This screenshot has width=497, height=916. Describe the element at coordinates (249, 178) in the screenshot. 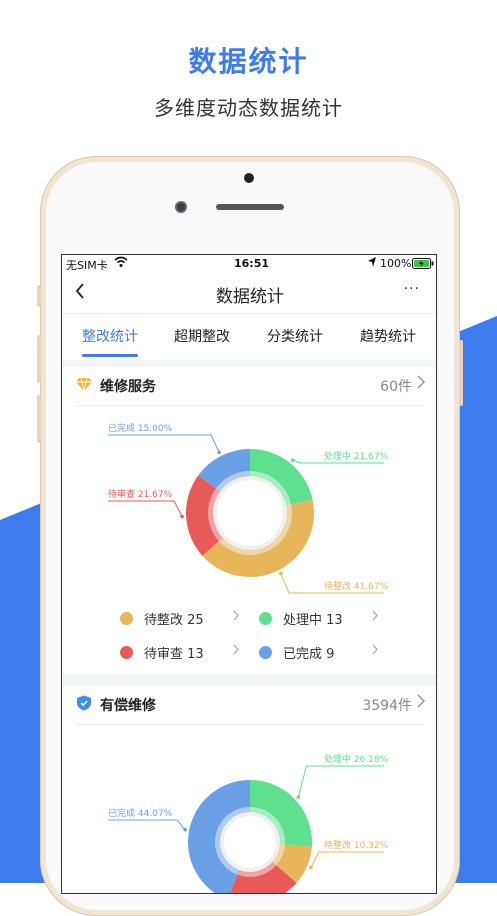

I see `proximity-sensor` at that location.